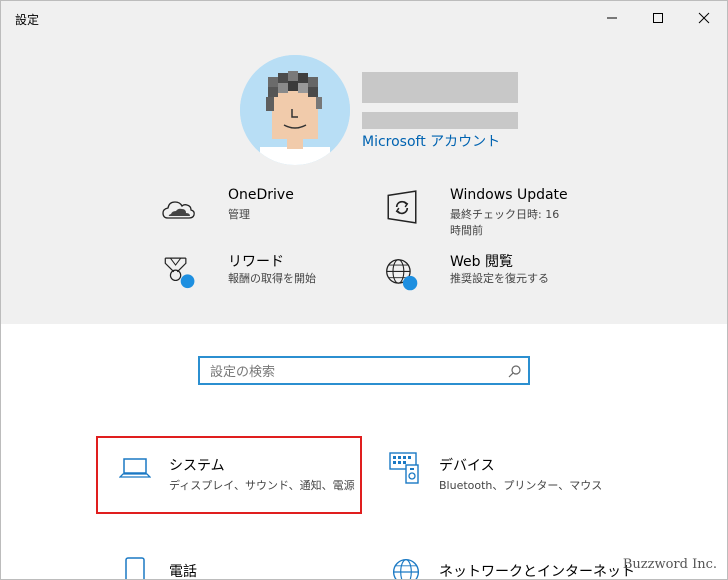  What do you see at coordinates (404, 468) in the screenshot?
I see `devices-icon` at bounding box center [404, 468].